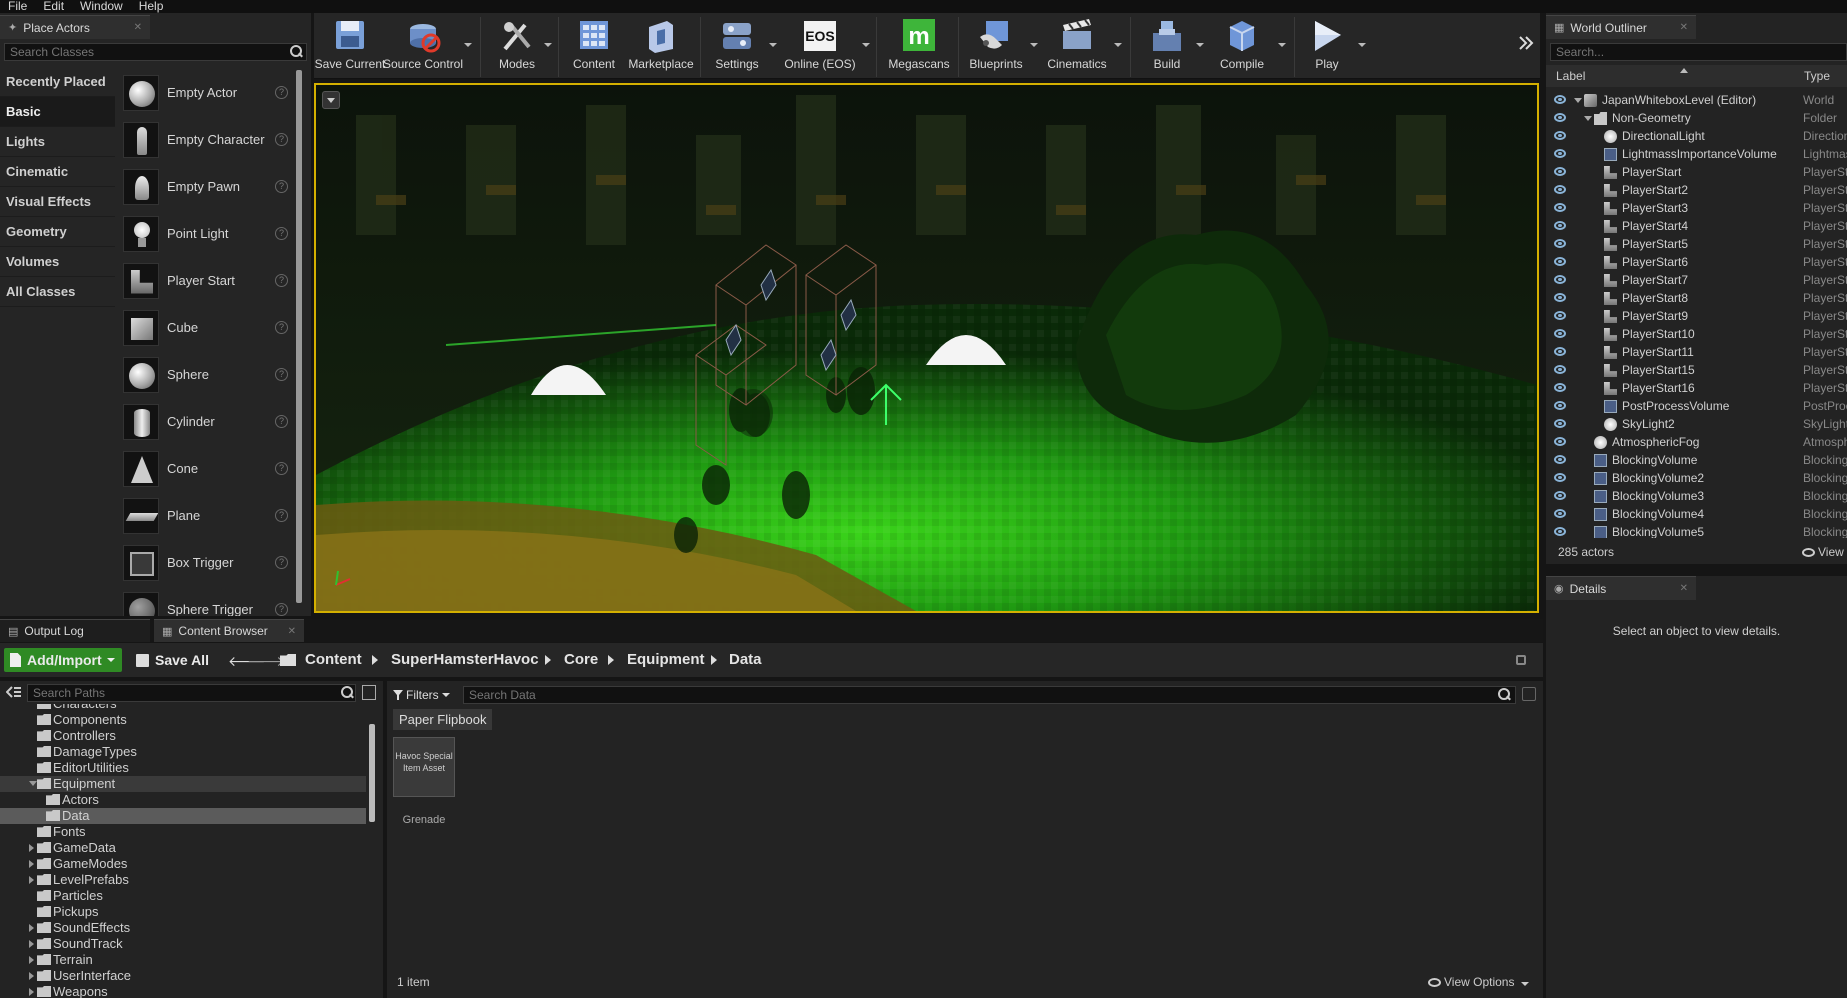  I want to click on search-classes-input, so click(155, 52).